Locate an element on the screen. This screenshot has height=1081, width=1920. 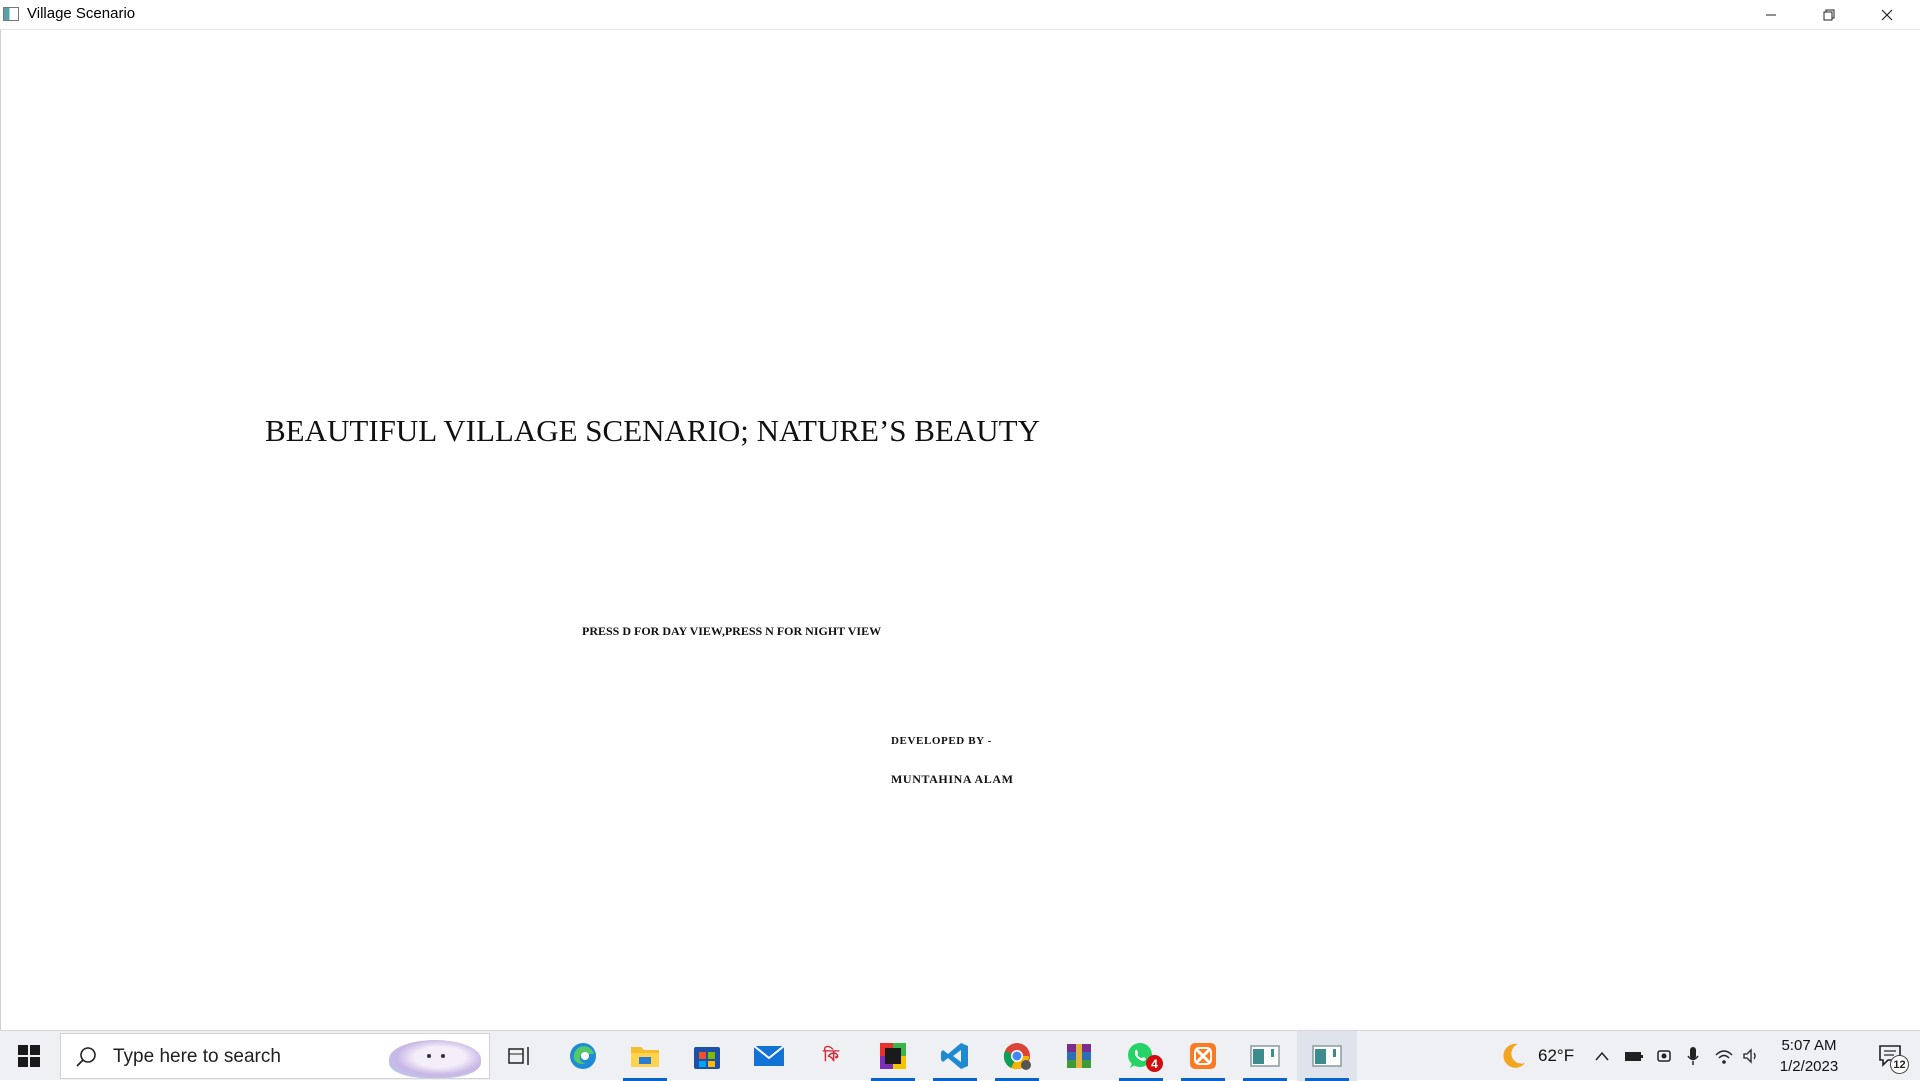
restore-button is located at coordinates (1829, 14).